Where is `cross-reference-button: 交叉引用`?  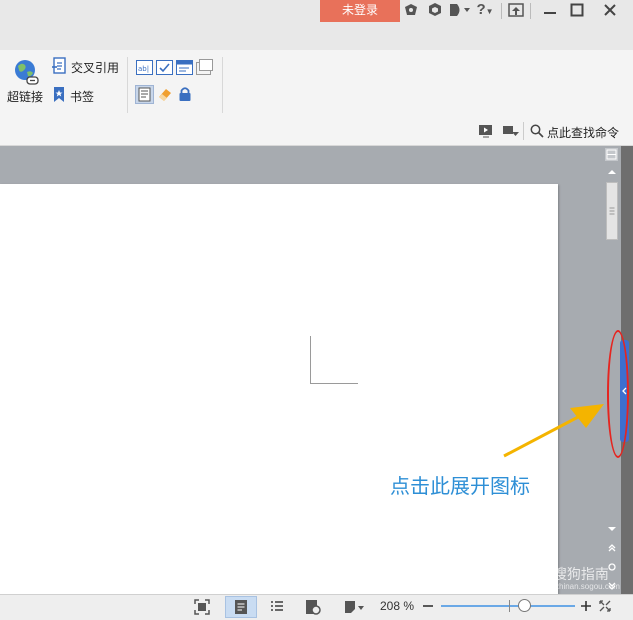 cross-reference-button: 交叉引用 is located at coordinates (86, 67).